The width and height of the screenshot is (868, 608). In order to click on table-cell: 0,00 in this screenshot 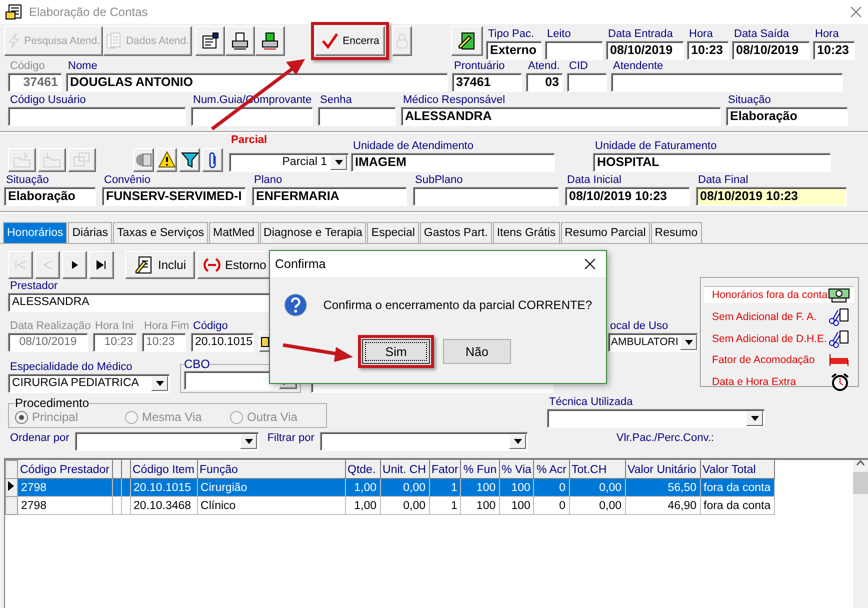, I will do `click(597, 487)`.